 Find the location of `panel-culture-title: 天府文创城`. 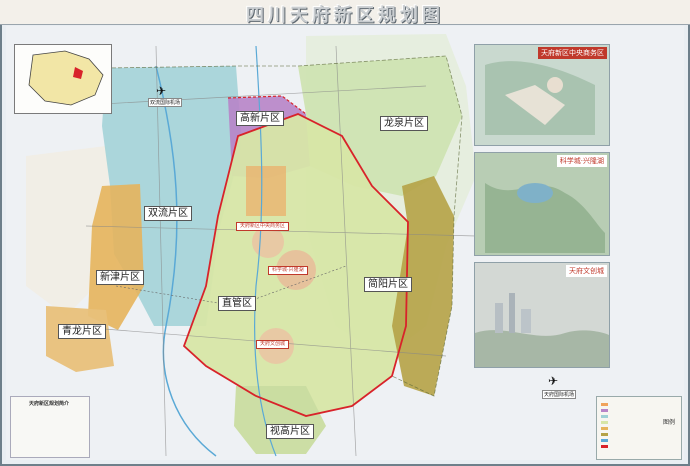

panel-culture-title: 天府文创城 is located at coordinates (586, 271).